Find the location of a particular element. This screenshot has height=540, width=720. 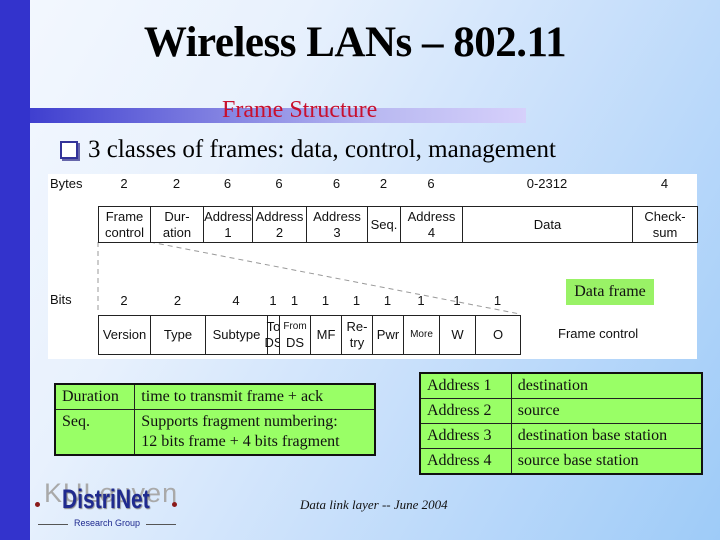

control-field-cell: W is located at coordinates (457, 335).